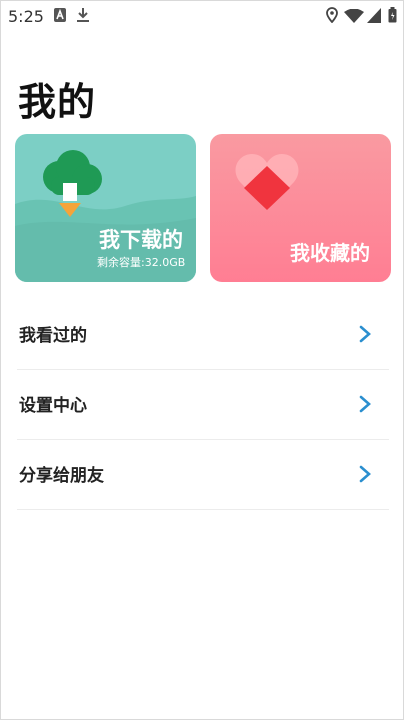 This screenshot has height=720, width=404. Describe the element at coordinates (60, 15) in the screenshot. I see `notification-a-icon` at that location.